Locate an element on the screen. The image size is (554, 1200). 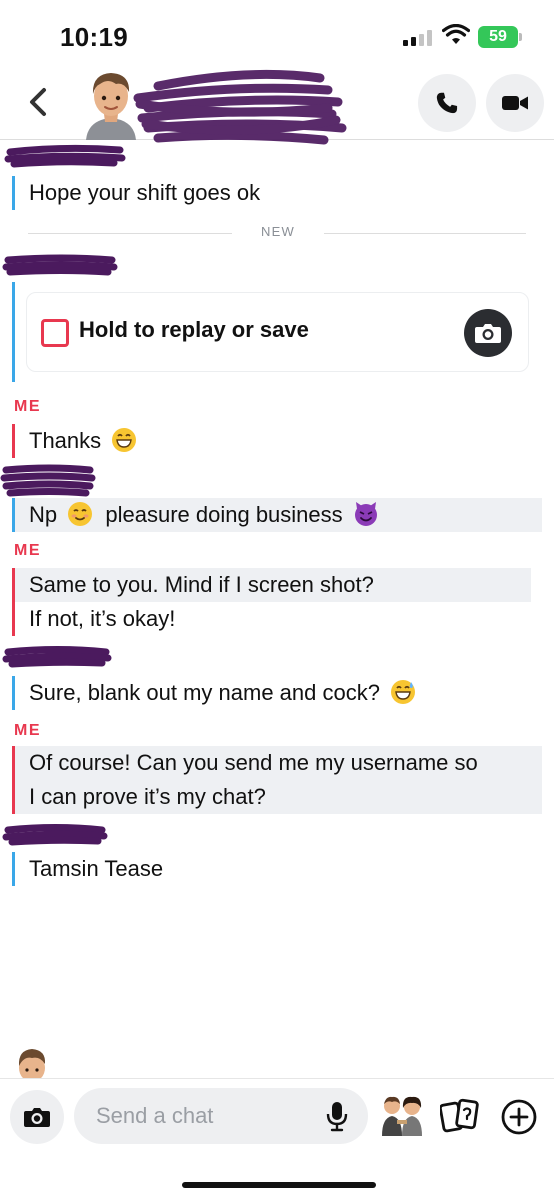
snap-message-card: Hold to replay or save is located at coordinates (277, 332).